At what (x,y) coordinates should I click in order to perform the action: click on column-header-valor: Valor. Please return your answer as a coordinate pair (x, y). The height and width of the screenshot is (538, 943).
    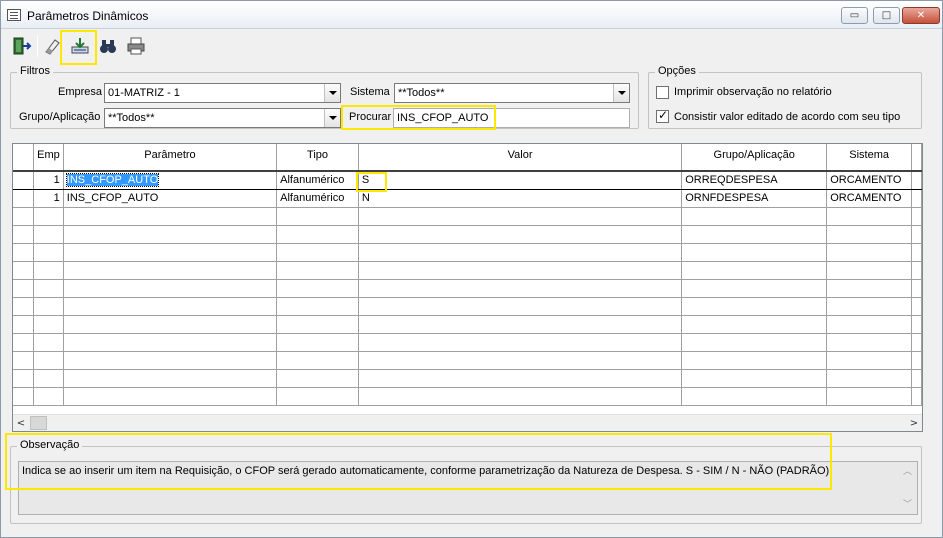
    Looking at the image, I should click on (520, 158).